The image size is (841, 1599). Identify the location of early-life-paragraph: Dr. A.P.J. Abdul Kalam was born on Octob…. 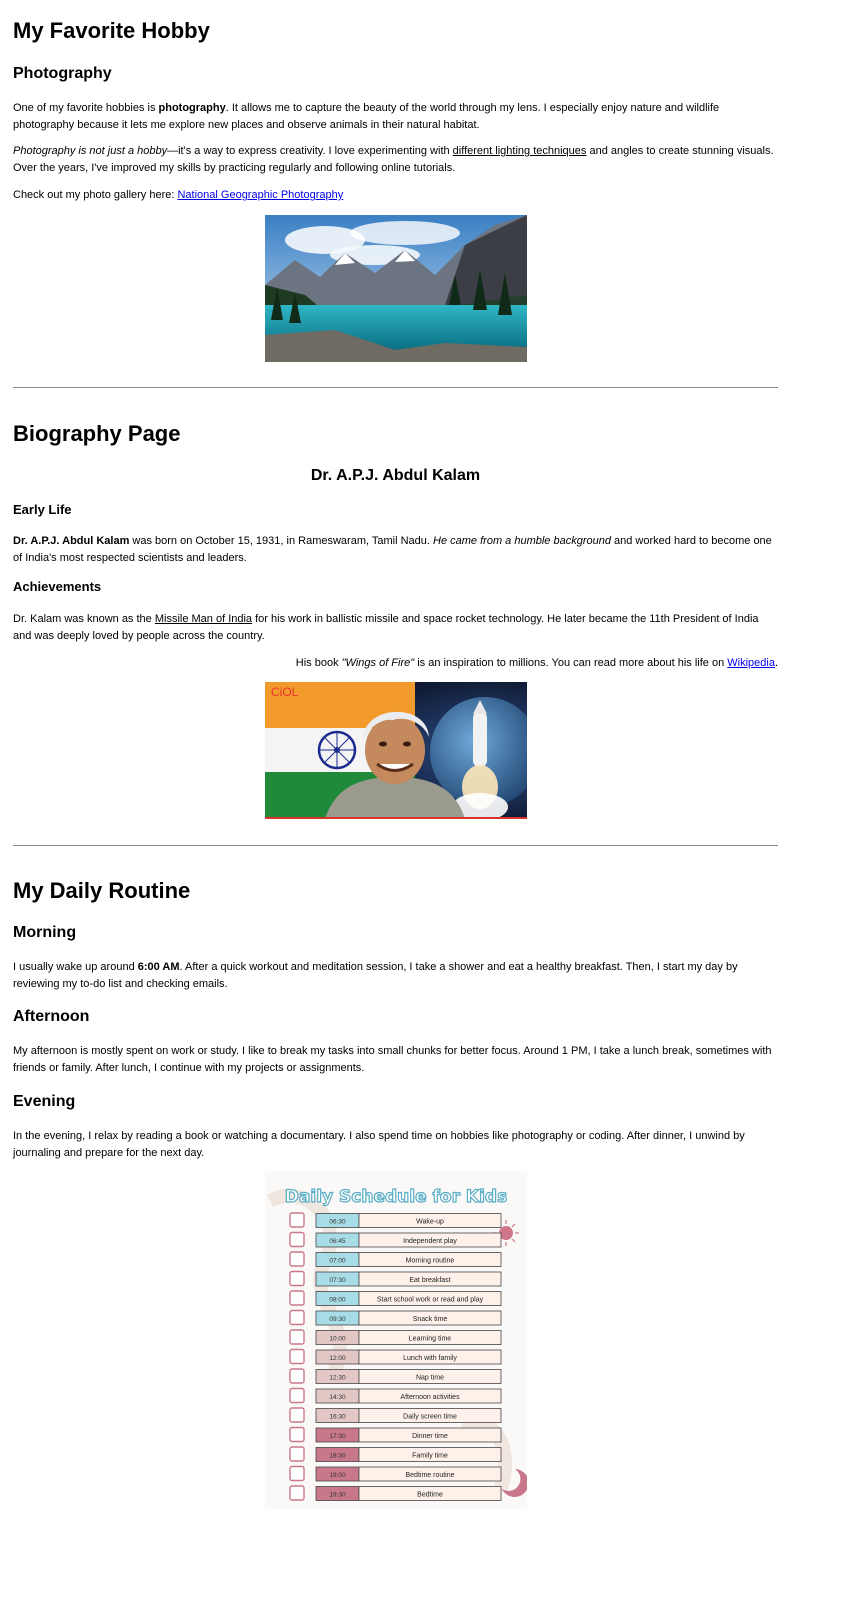
(392, 549).